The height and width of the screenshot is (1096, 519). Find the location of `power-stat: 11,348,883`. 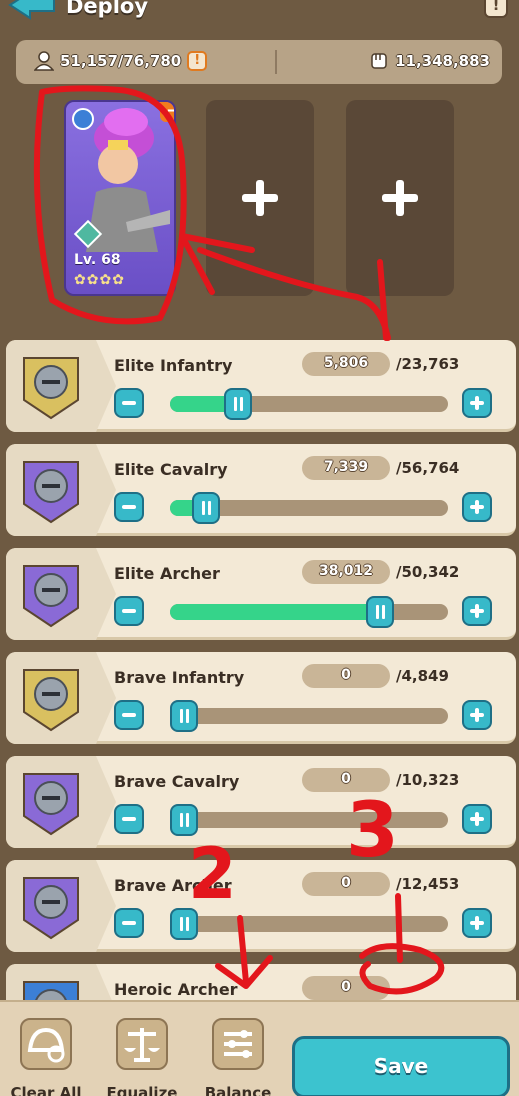

power-stat: 11,348,883 is located at coordinates (429, 61).